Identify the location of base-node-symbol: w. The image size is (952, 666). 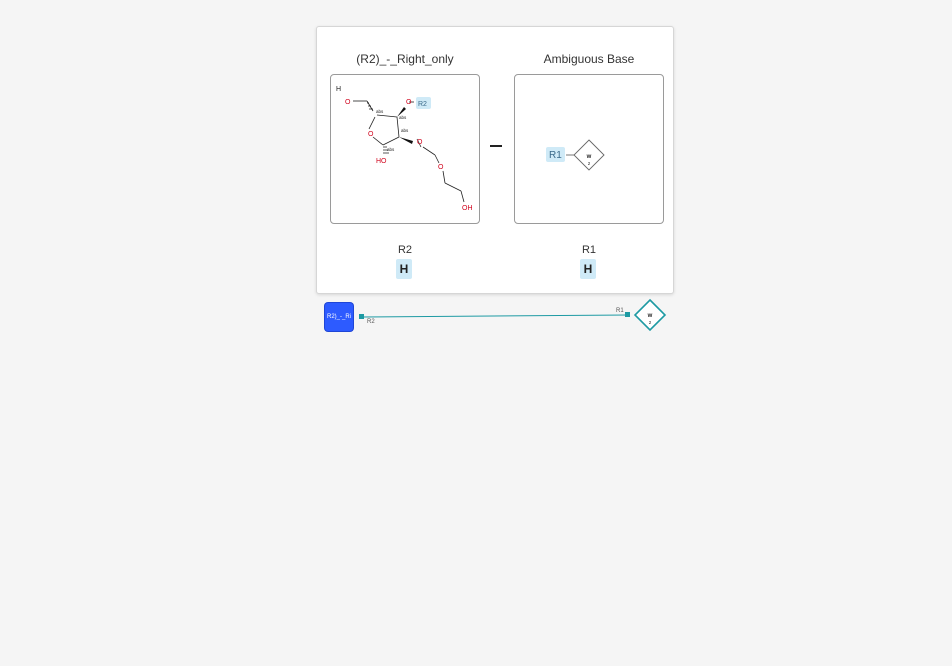
(650, 316).